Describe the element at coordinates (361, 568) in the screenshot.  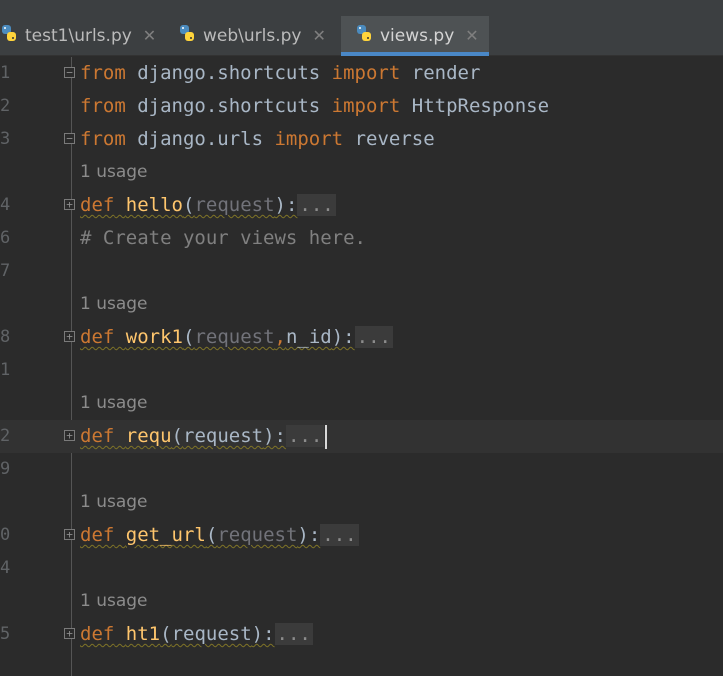
I see `code-line: 4` at that location.